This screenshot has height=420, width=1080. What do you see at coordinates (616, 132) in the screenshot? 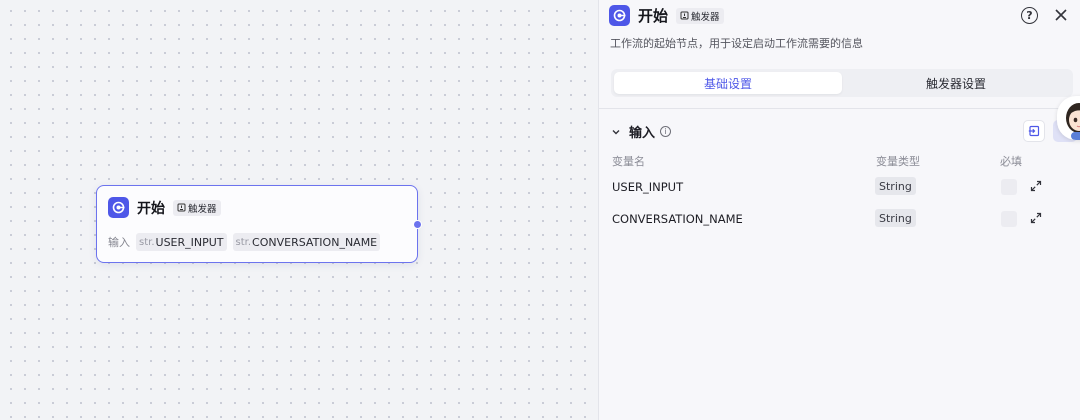
I see `chevron-down-icon` at bounding box center [616, 132].